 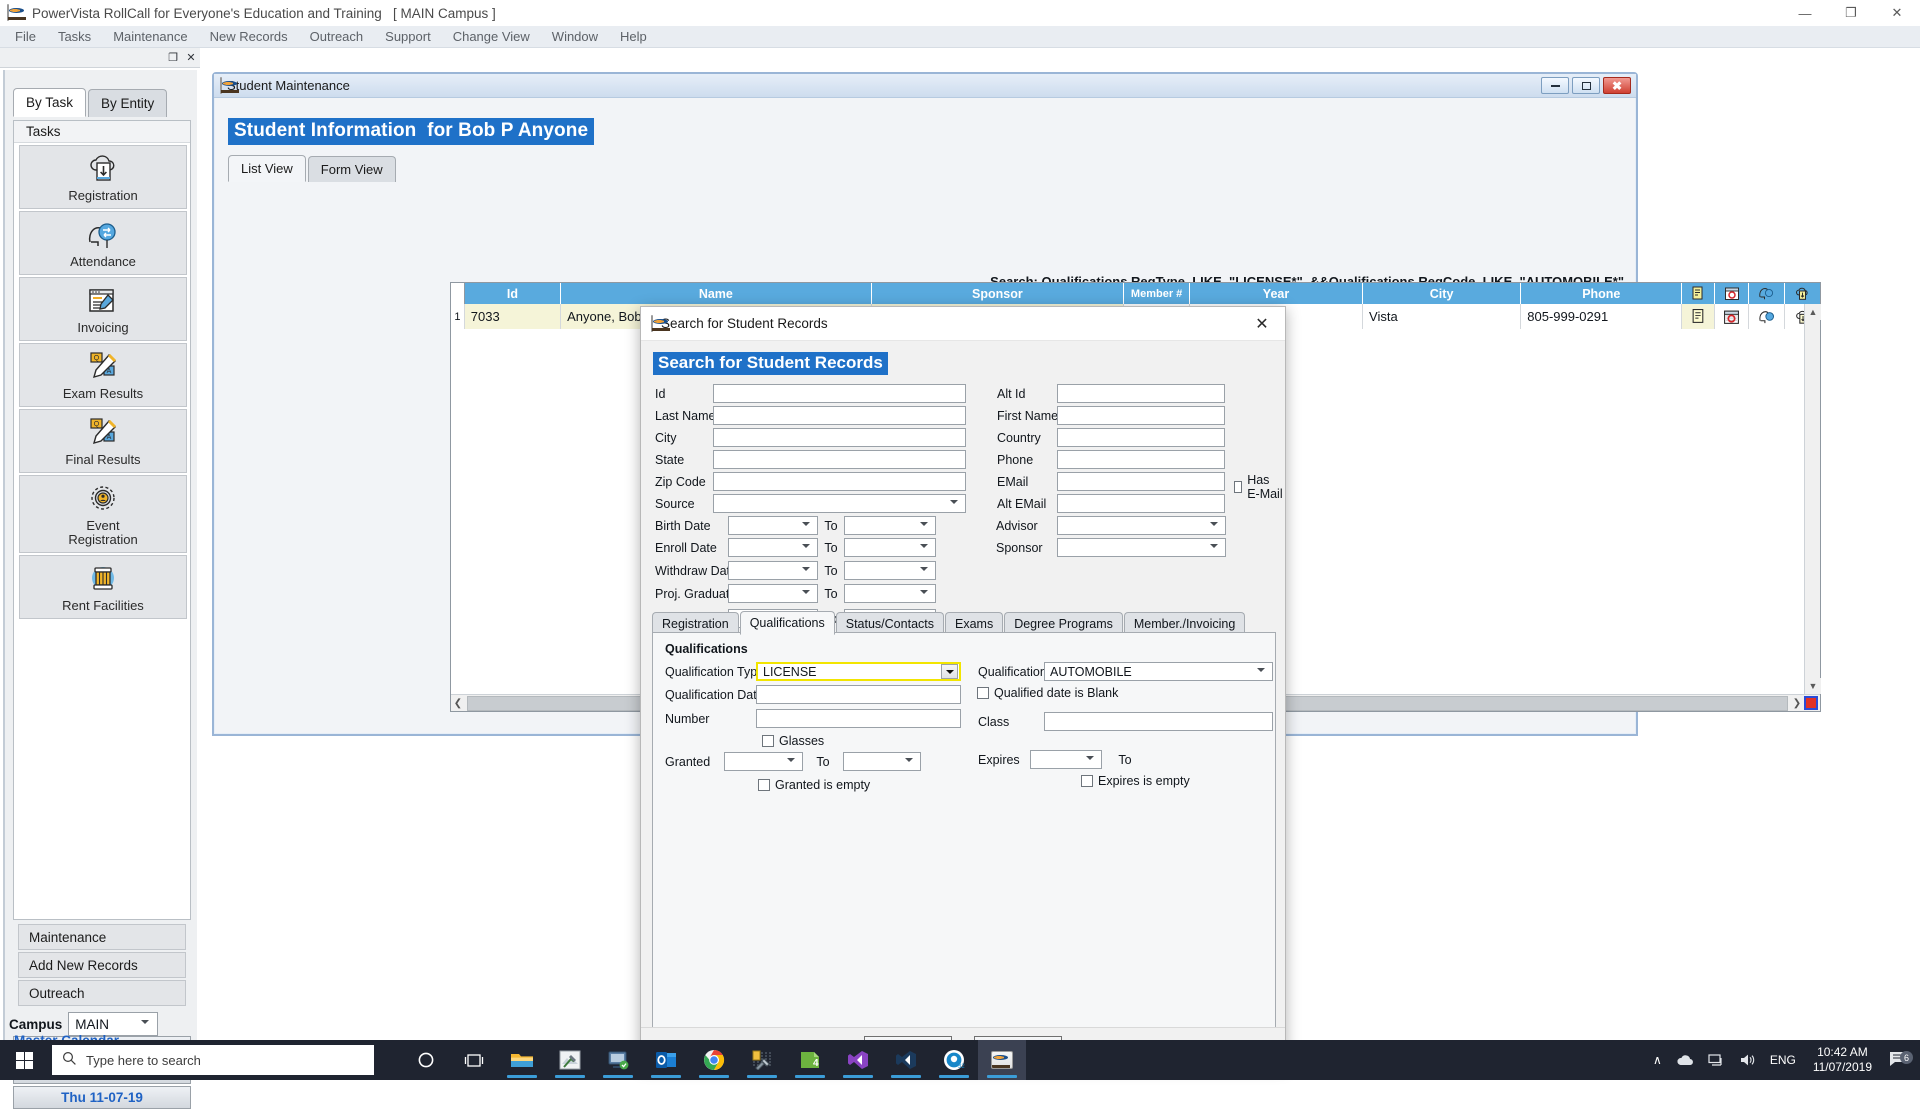 What do you see at coordinates (426, 1060) in the screenshot?
I see `cortana-icon` at bounding box center [426, 1060].